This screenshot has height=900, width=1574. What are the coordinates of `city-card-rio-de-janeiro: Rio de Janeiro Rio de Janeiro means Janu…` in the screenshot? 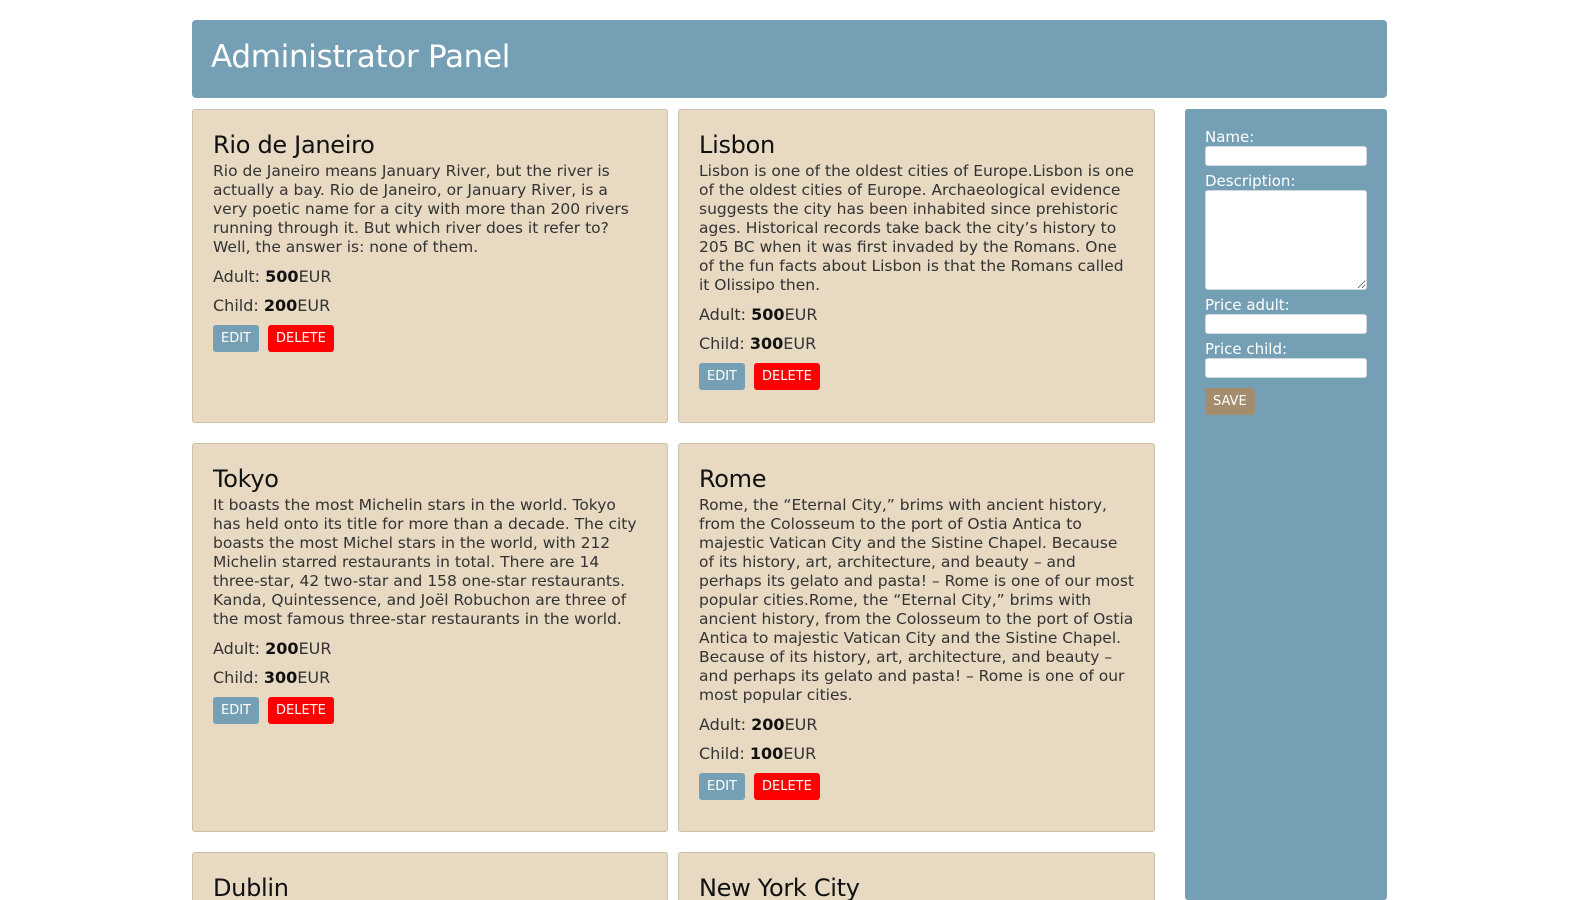 It's located at (430, 266).